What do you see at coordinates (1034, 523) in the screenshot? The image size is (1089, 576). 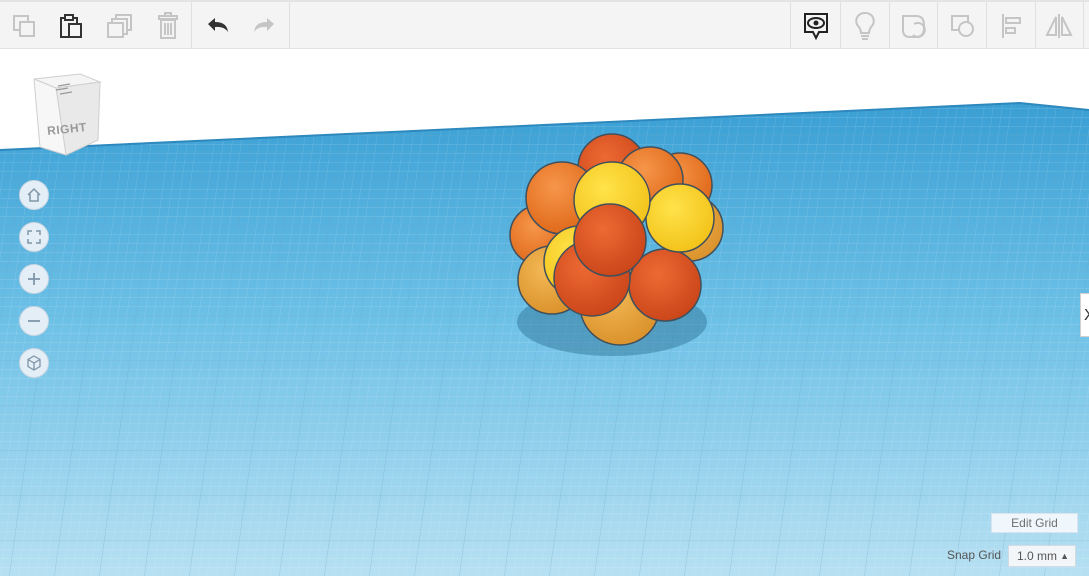 I see `edit-grid-button: Edit Grid` at bounding box center [1034, 523].